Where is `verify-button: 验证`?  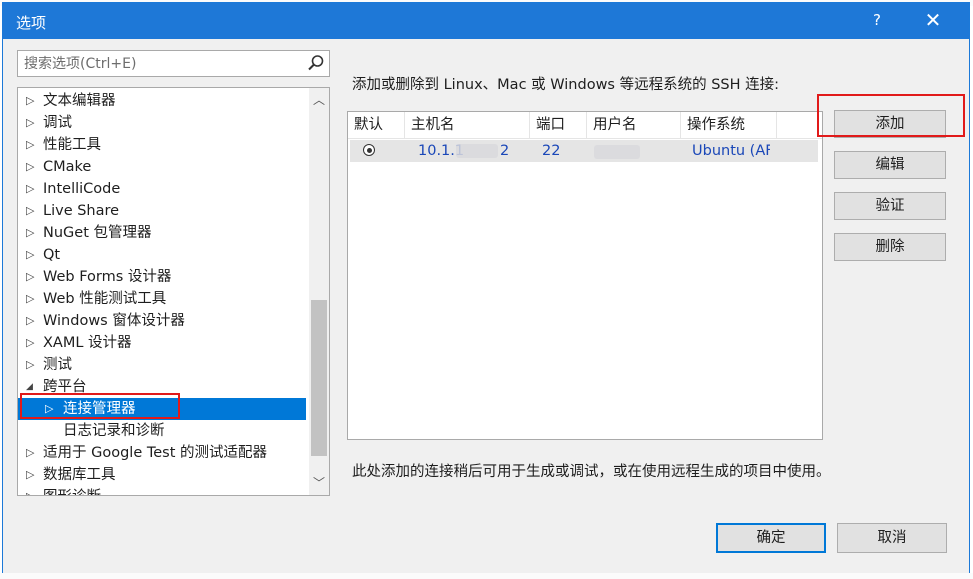 verify-button: 验证 is located at coordinates (890, 206).